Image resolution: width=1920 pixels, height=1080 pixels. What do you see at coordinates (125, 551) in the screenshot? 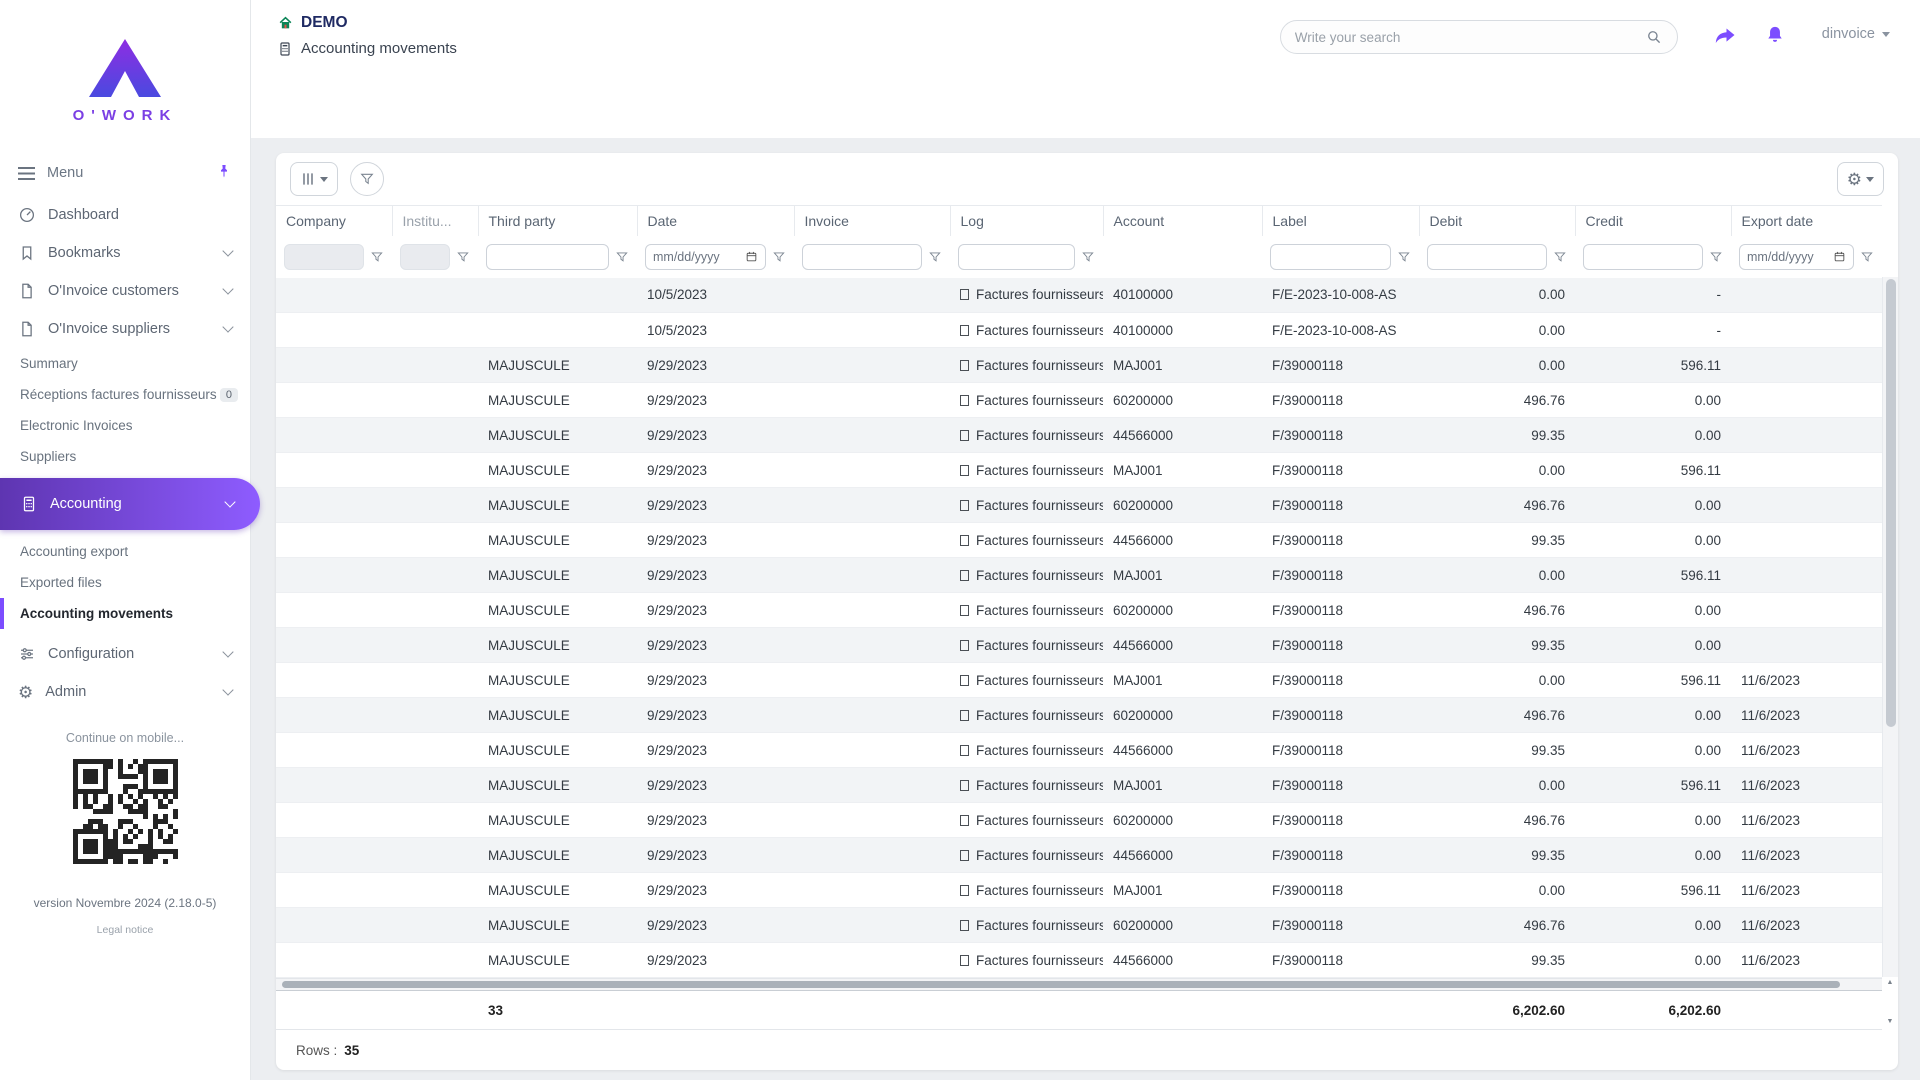
I see `sidebar-subitem-accounting-export: Accounting export` at bounding box center [125, 551].